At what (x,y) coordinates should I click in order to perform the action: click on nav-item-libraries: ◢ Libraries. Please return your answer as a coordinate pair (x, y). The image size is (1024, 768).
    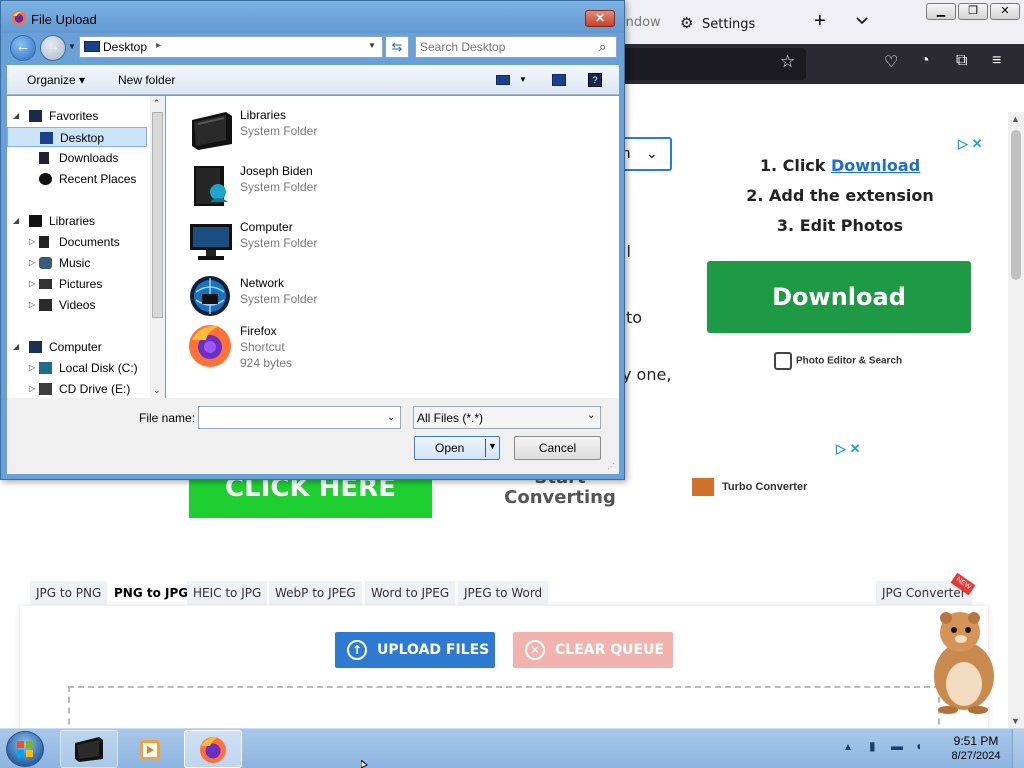
    Looking at the image, I should click on (77, 221).